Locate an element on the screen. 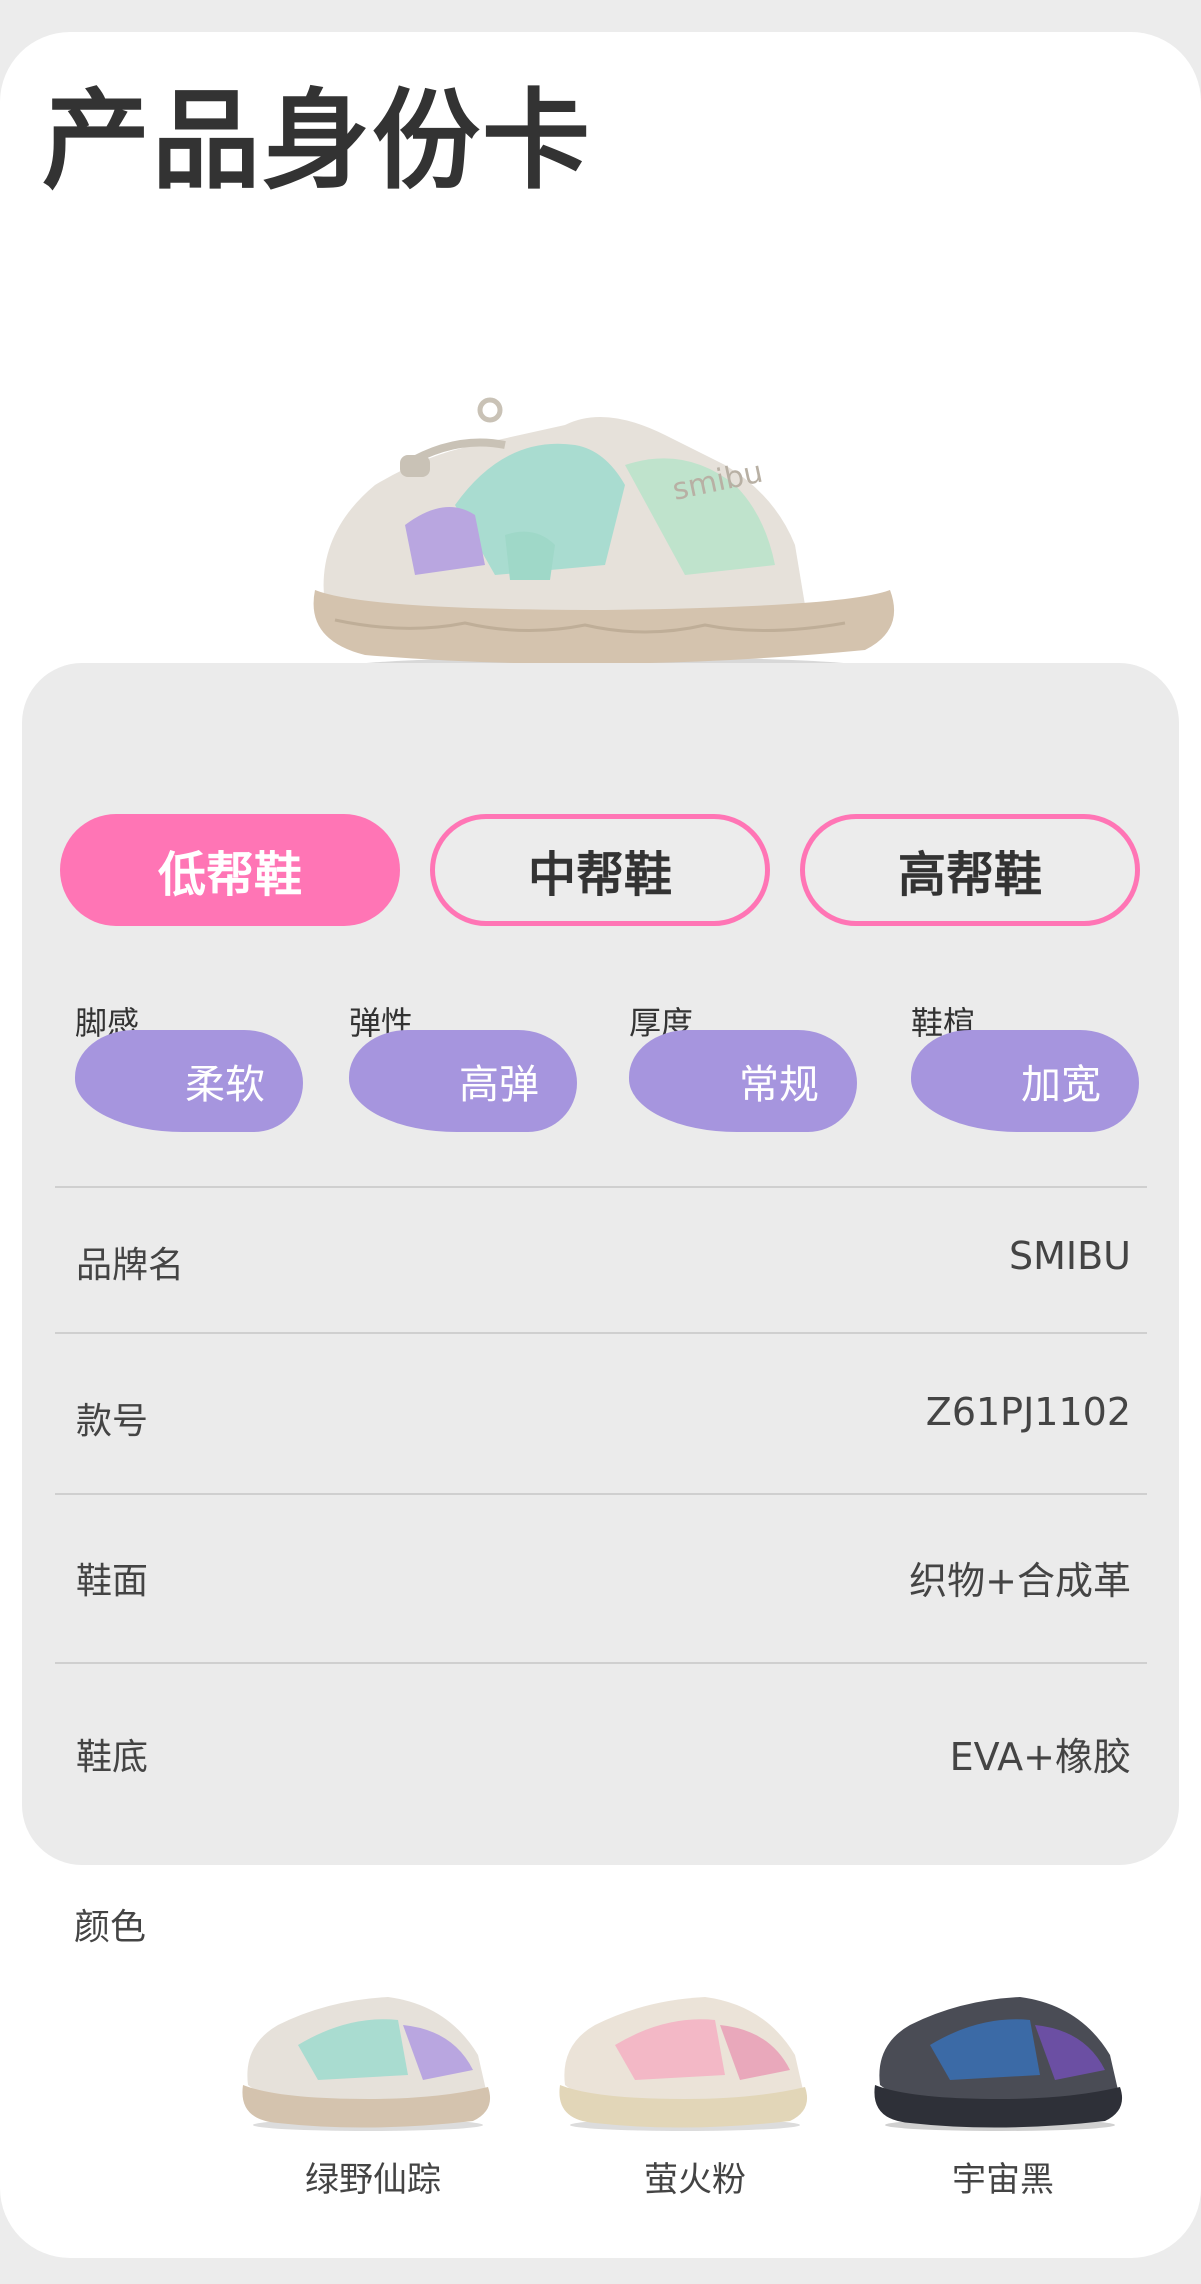  spec-value-upper: 织物+合成革 is located at coordinates (1020, 1581).